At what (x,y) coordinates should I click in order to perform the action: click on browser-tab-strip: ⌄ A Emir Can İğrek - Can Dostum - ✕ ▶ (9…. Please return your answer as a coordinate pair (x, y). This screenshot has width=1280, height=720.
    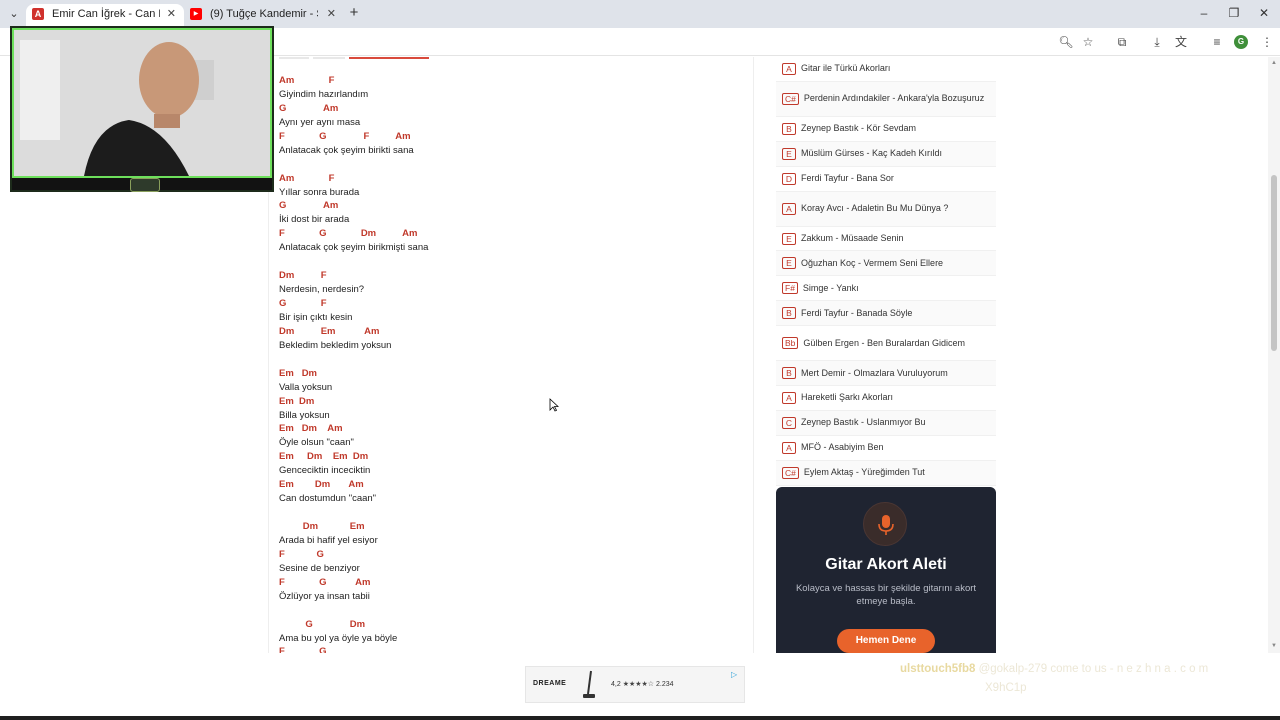
    Looking at the image, I should click on (640, 14).